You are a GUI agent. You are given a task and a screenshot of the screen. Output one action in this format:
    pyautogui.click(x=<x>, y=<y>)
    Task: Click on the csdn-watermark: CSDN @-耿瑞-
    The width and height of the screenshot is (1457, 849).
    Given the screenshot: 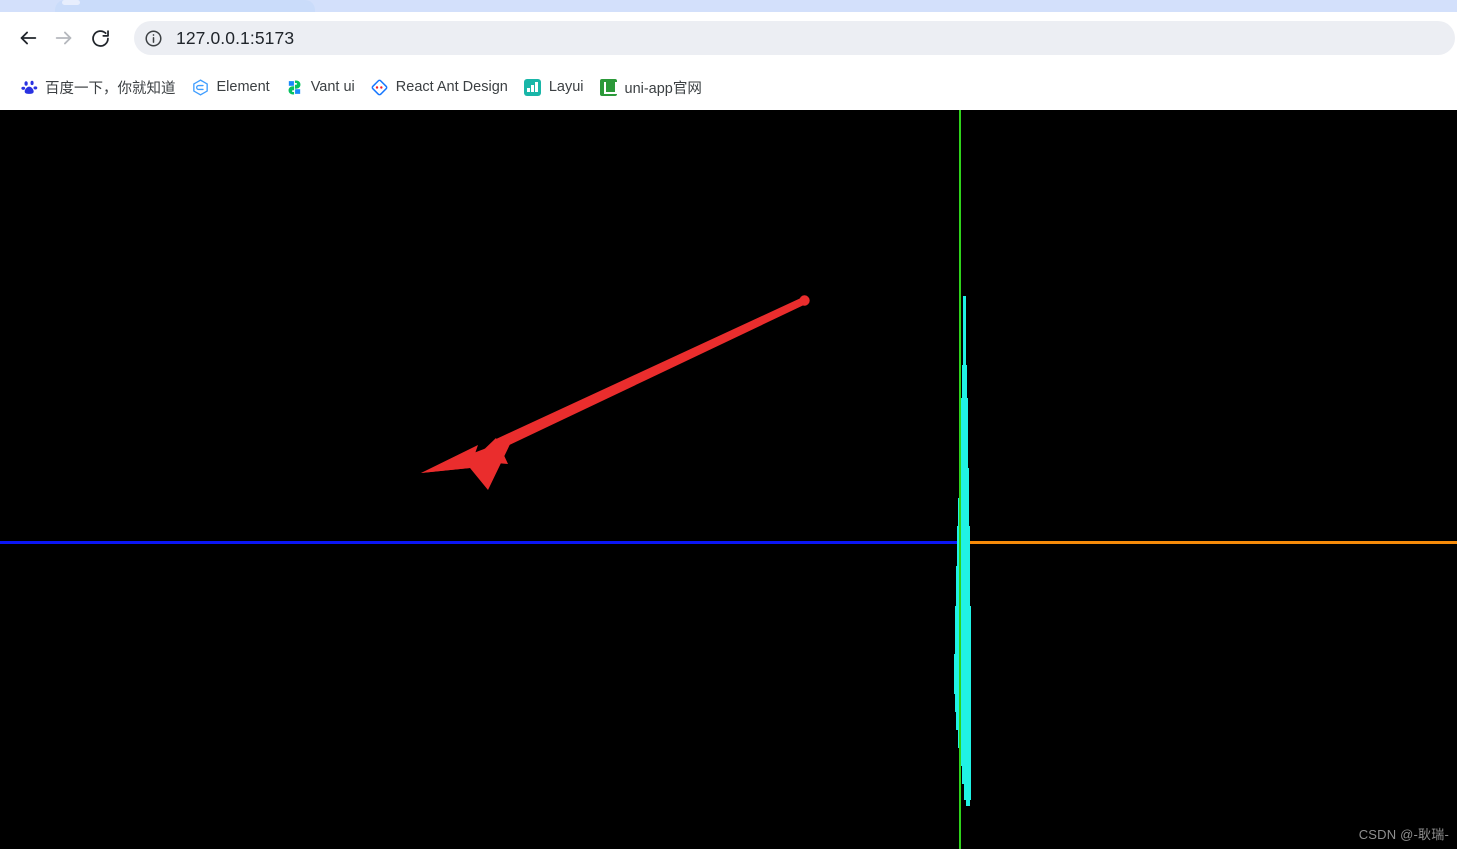 What is the action you would take?
    pyautogui.click(x=1403, y=834)
    